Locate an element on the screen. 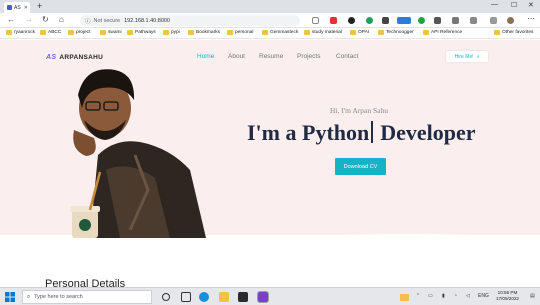 Image resolution: width=540 pixels, height=305 pixels. chevron-up-icon: ⌃ is located at coordinates (418, 296).